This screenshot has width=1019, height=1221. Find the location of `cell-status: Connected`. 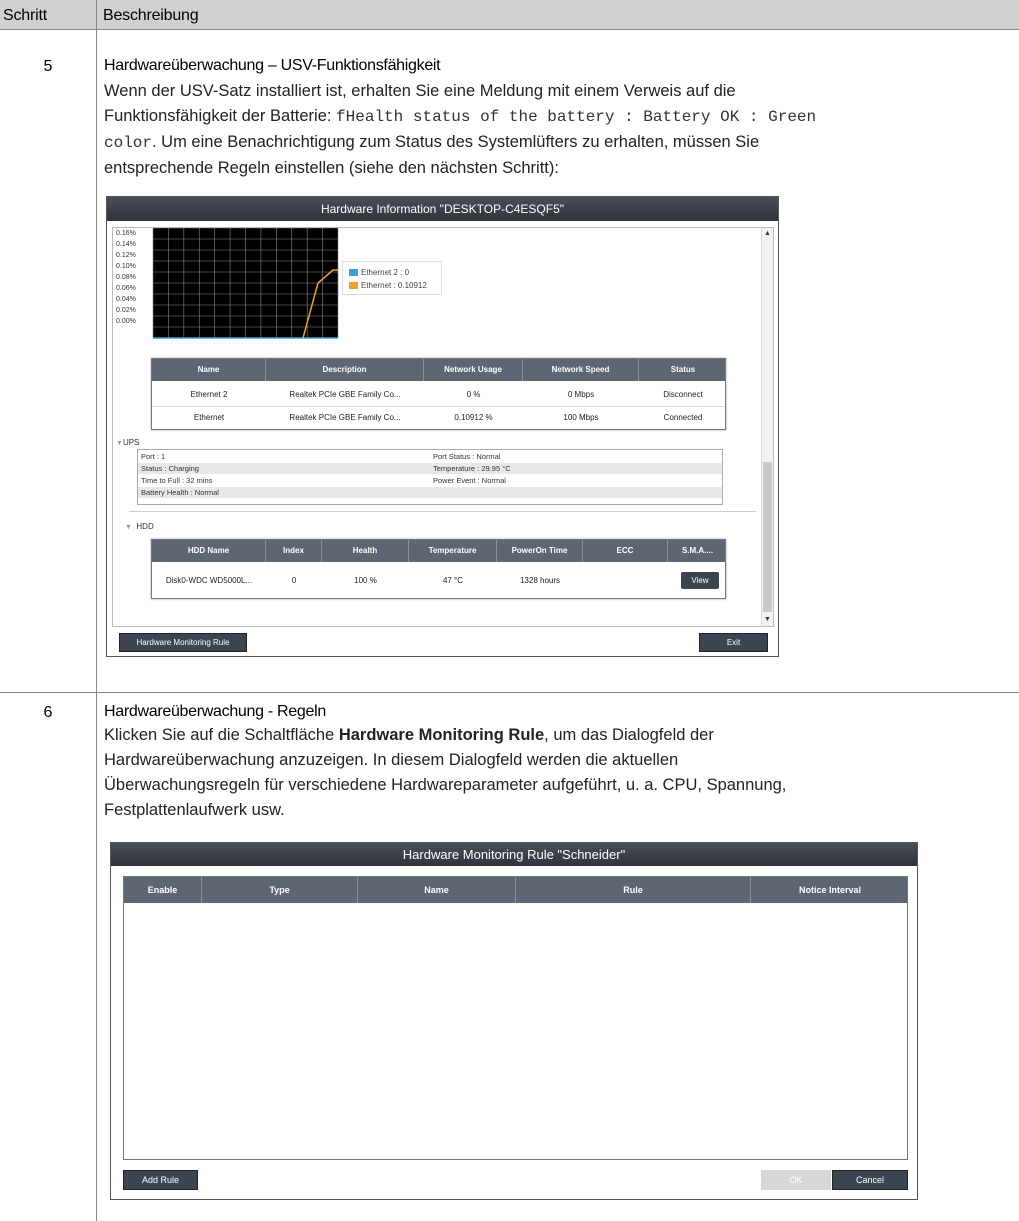

cell-status: Connected is located at coordinates (683, 417).